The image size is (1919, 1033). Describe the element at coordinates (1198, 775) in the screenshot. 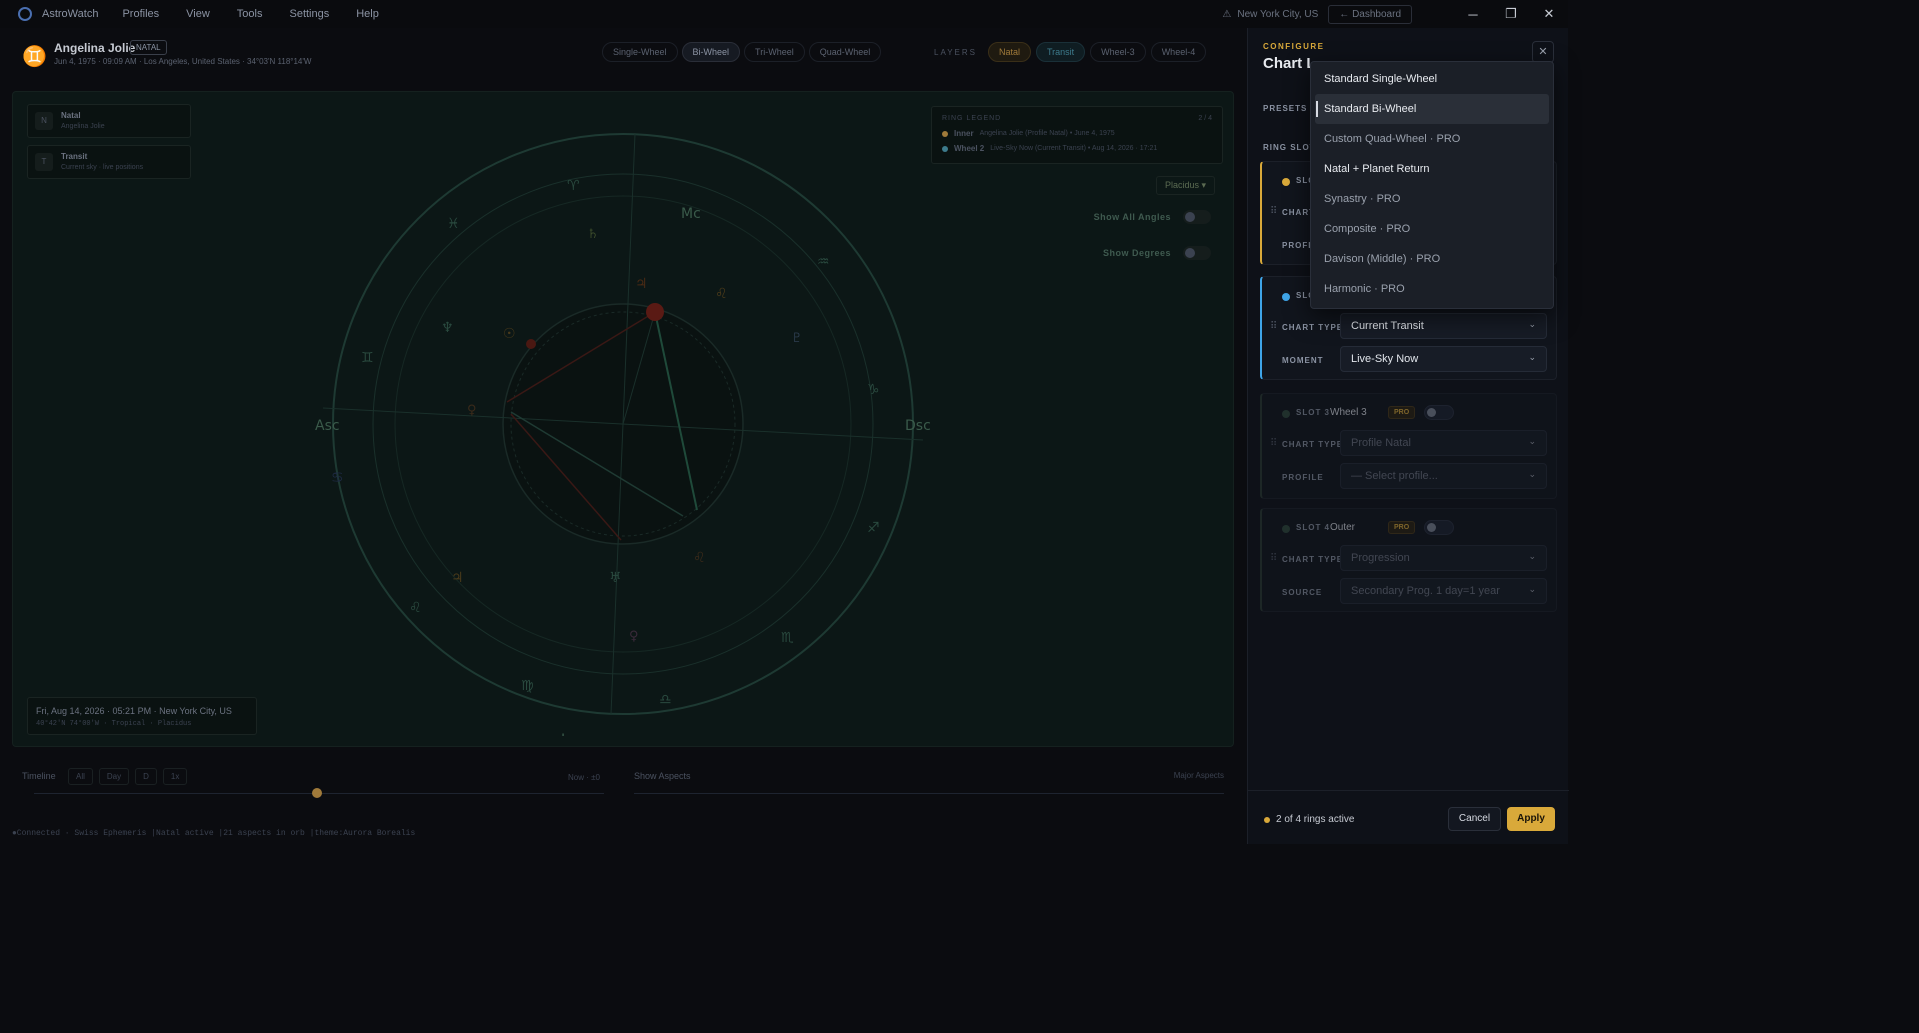

I see `major-aspects-label: Major Aspects` at that location.